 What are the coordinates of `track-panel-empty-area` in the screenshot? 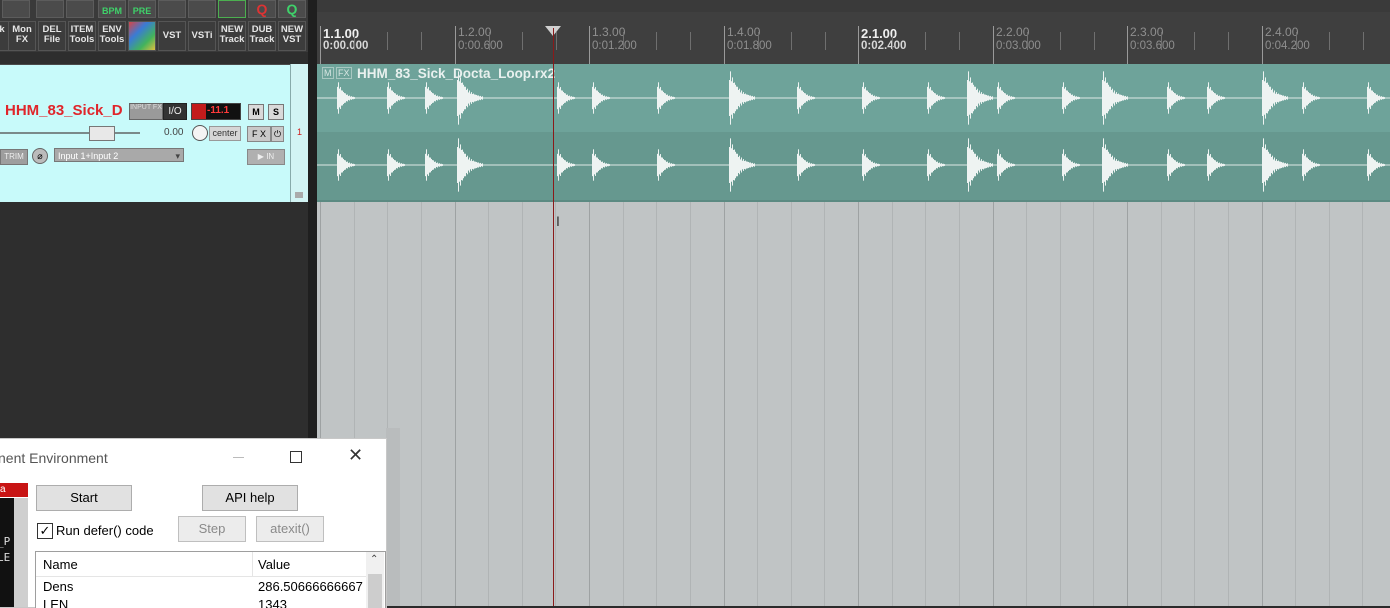 It's located at (154, 320).